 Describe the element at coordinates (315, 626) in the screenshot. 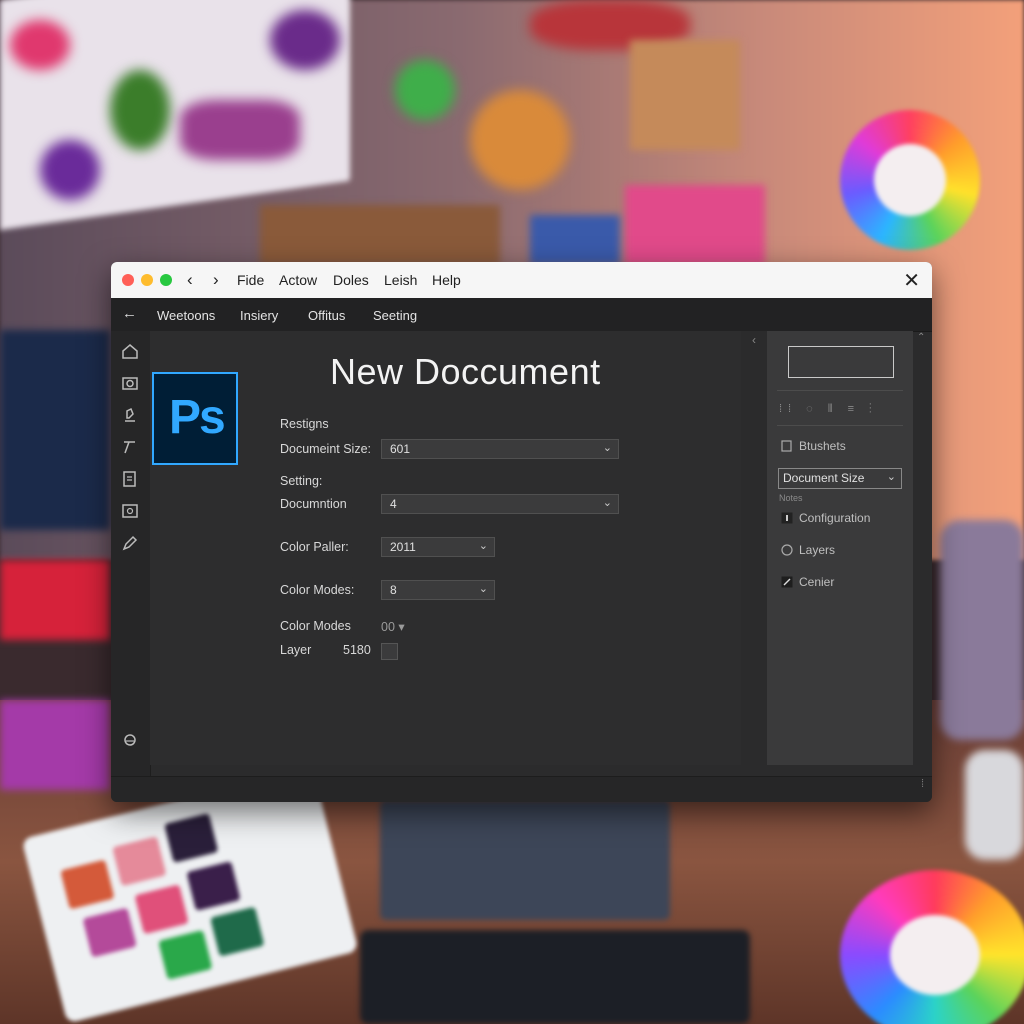

I see `color-modes-secondary-label: Color Modes` at that location.